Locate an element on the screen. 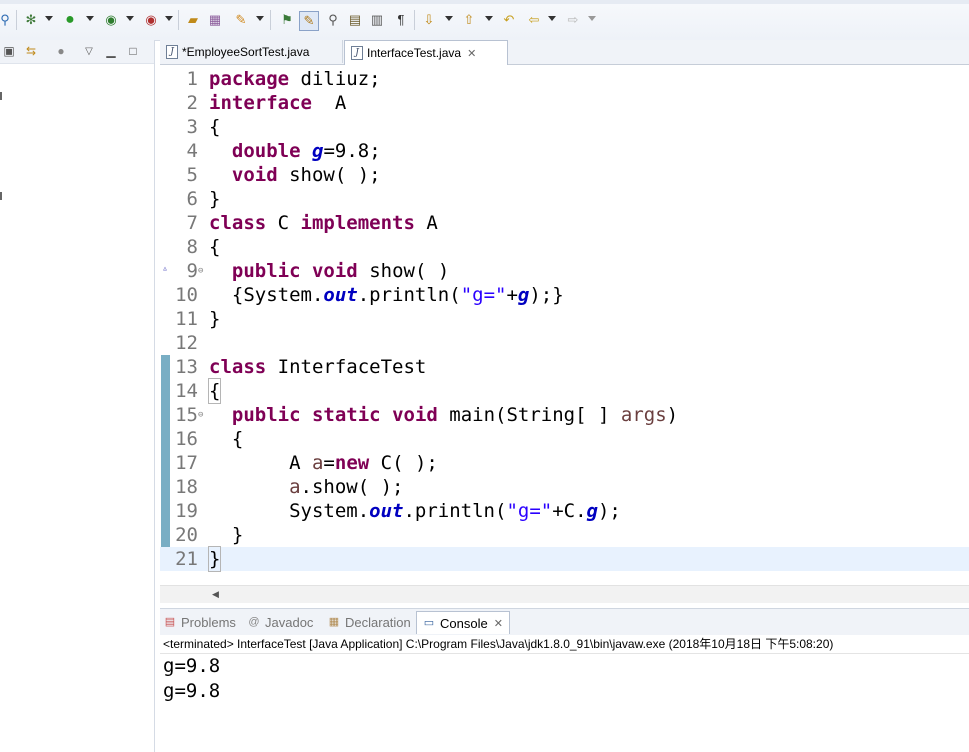  tab-declaration: ▦ Declaration is located at coordinates (369, 622).